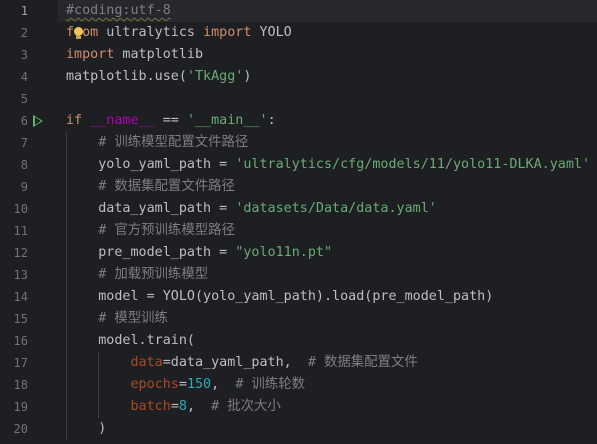 The width and height of the screenshot is (597, 444). Describe the element at coordinates (298, 275) in the screenshot. I see `code-line: 13 # 加载预训练模型` at that location.